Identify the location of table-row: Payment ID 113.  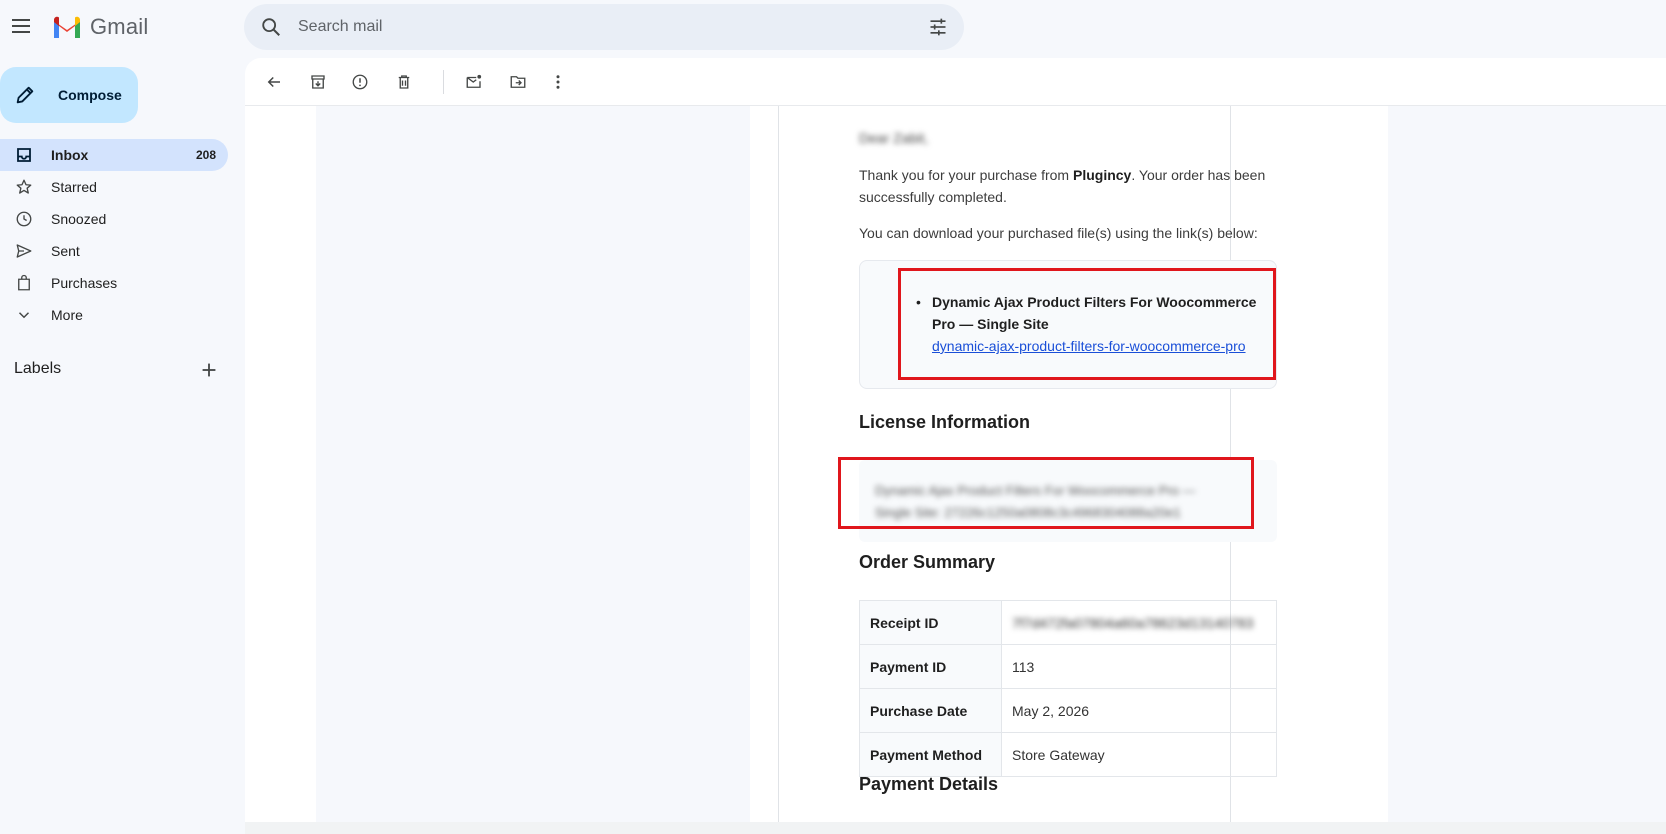
(1068, 666).